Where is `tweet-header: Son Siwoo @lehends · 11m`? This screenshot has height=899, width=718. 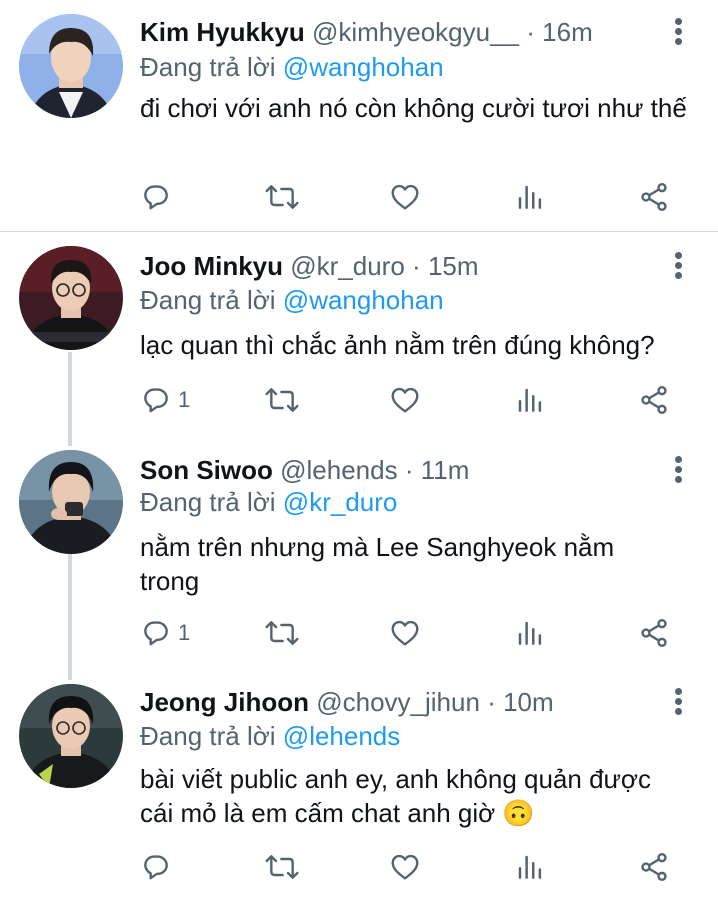 tweet-header: Son Siwoo @lehends · 11m is located at coordinates (304, 470).